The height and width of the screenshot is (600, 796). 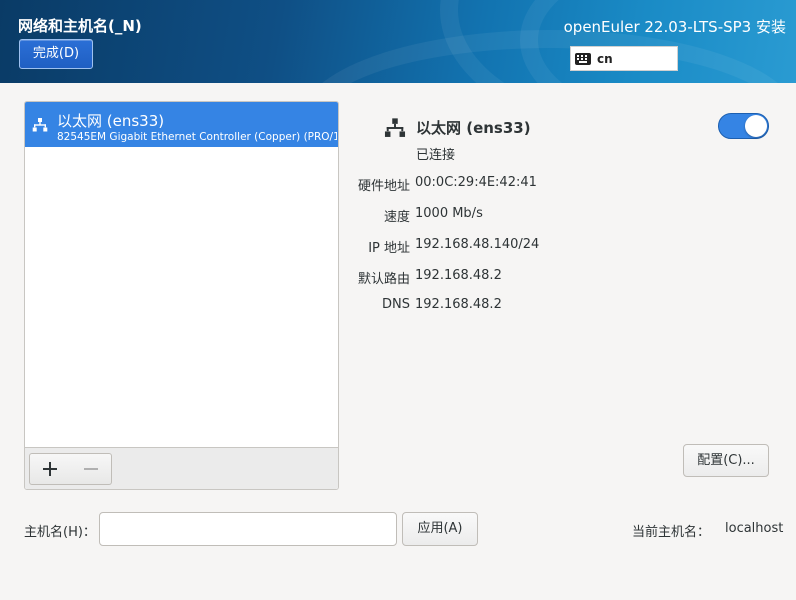 What do you see at coordinates (674, 27) in the screenshot?
I see `product-title: openEuler 22.03-LTS-SP3 安装` at bounding box center [674, 27].